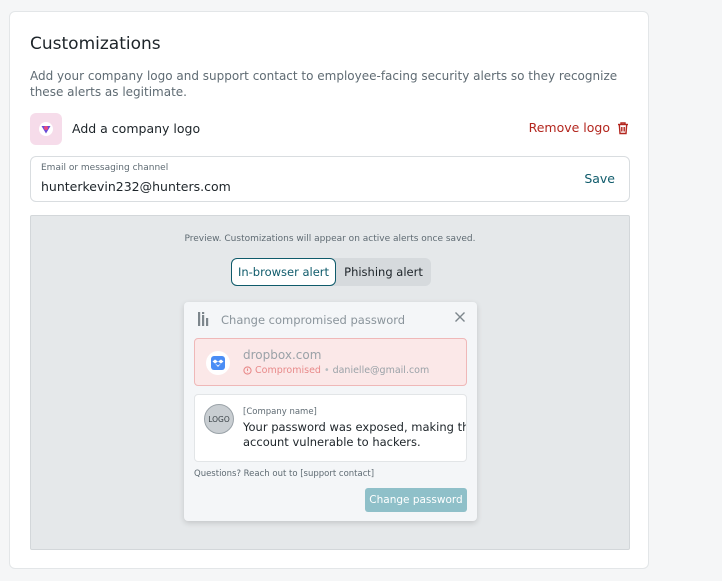 The image size is (722, 581). I want to click on company-logo-thumbnail, so click(46, 129).